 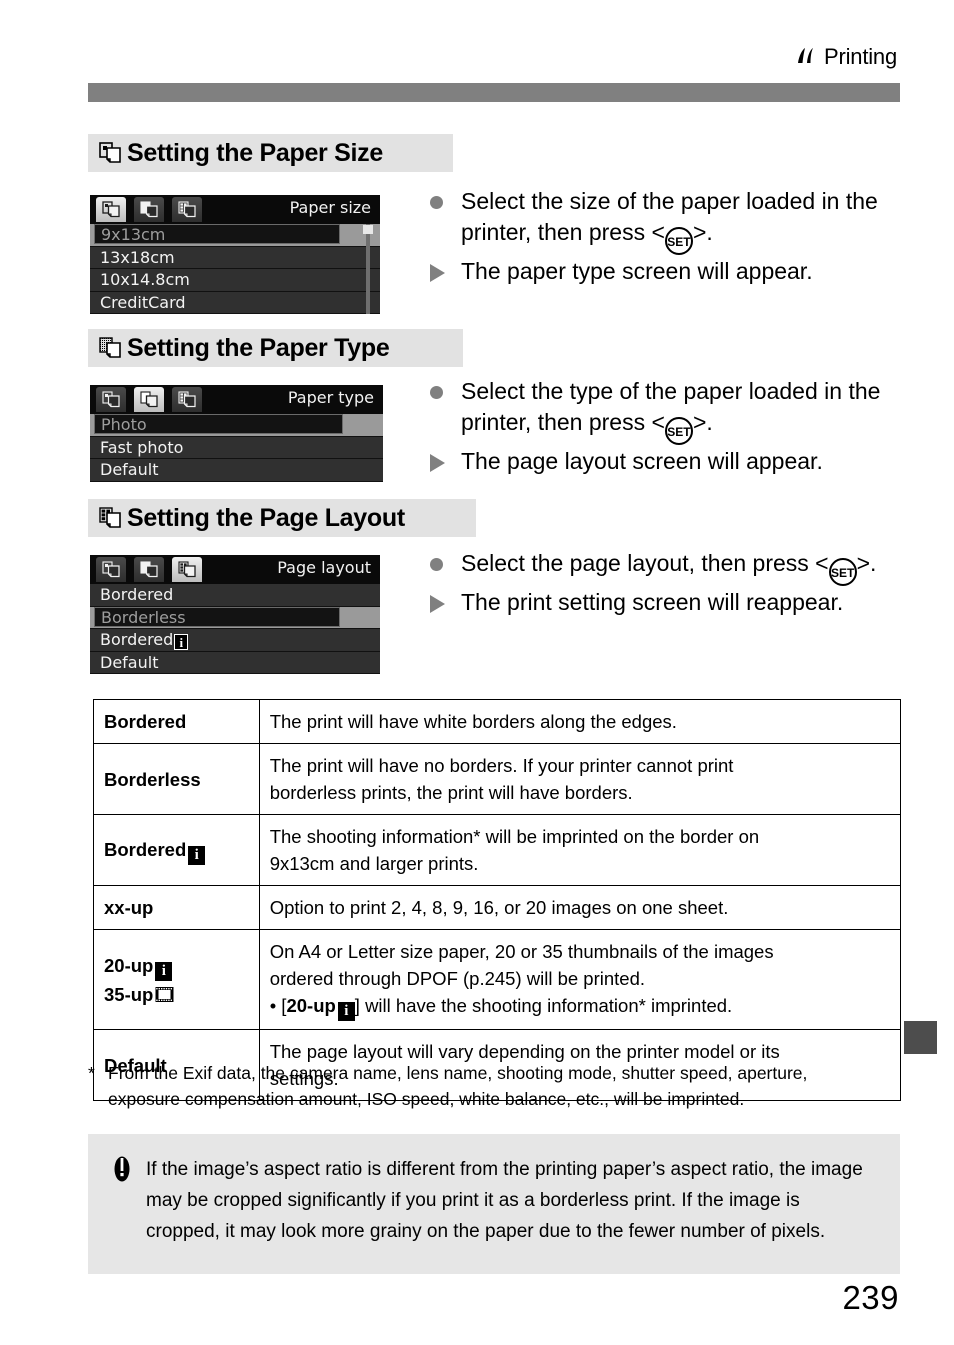 What do you see at coordinates (266, 517) in the screenshot?
I see `section-heading-label: Setting the Page Layout` at bounding box center [266, 517].